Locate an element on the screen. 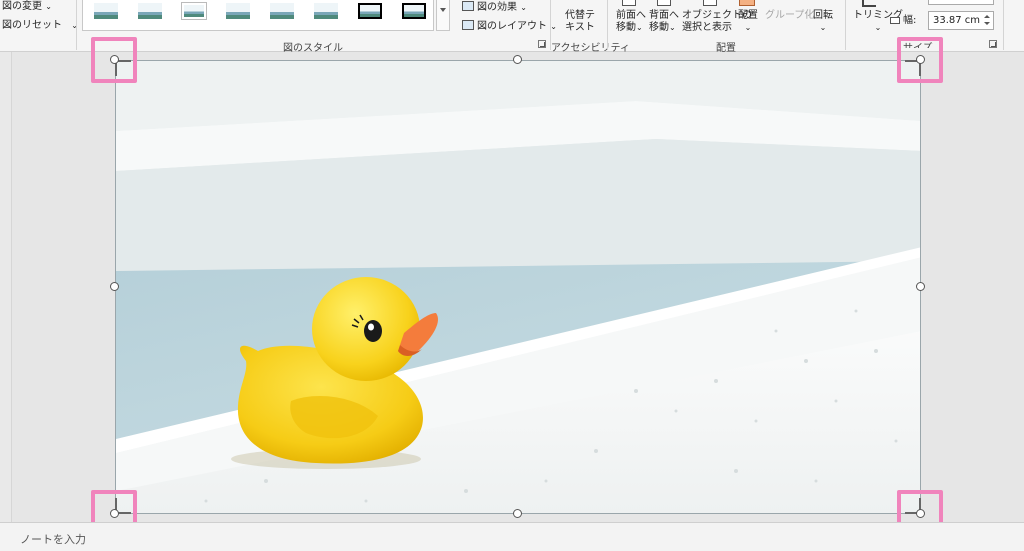  rotate-label: 回転 is located at coordinates (823, 15).